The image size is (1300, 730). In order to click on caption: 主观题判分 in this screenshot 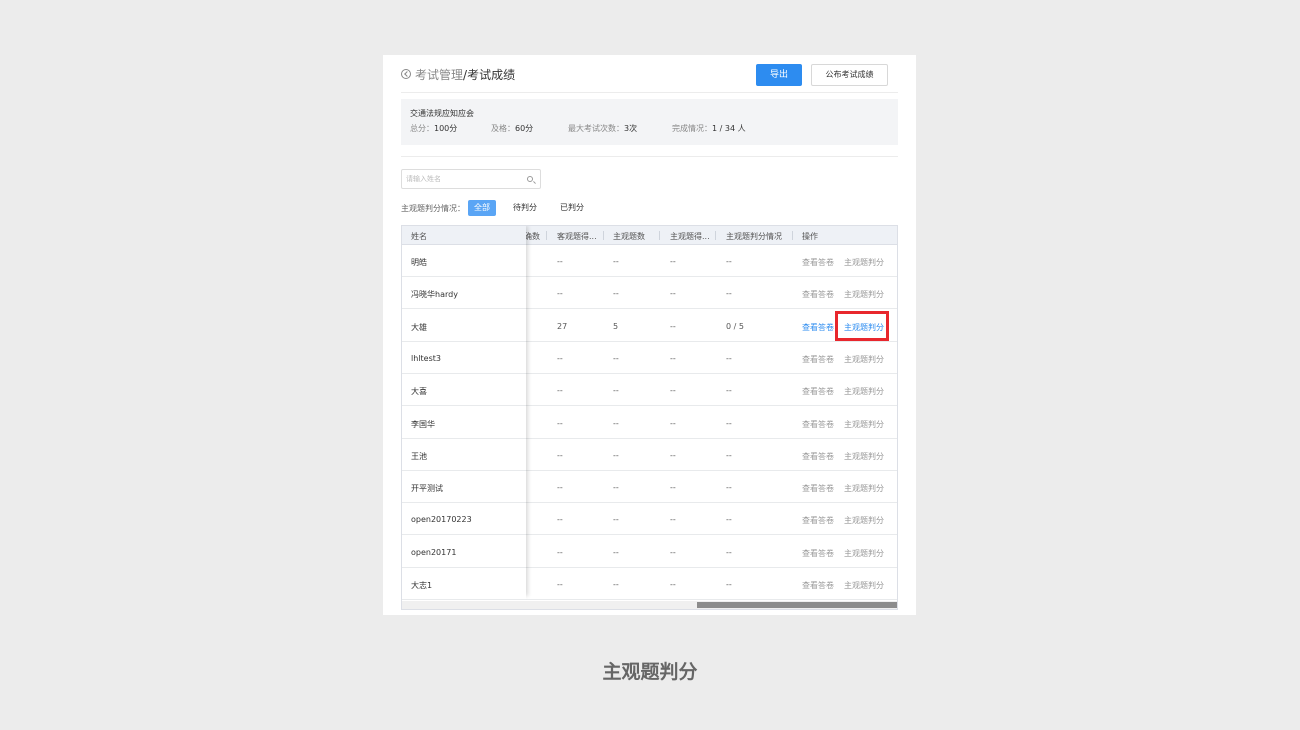, I will do `click(650, 672)`.